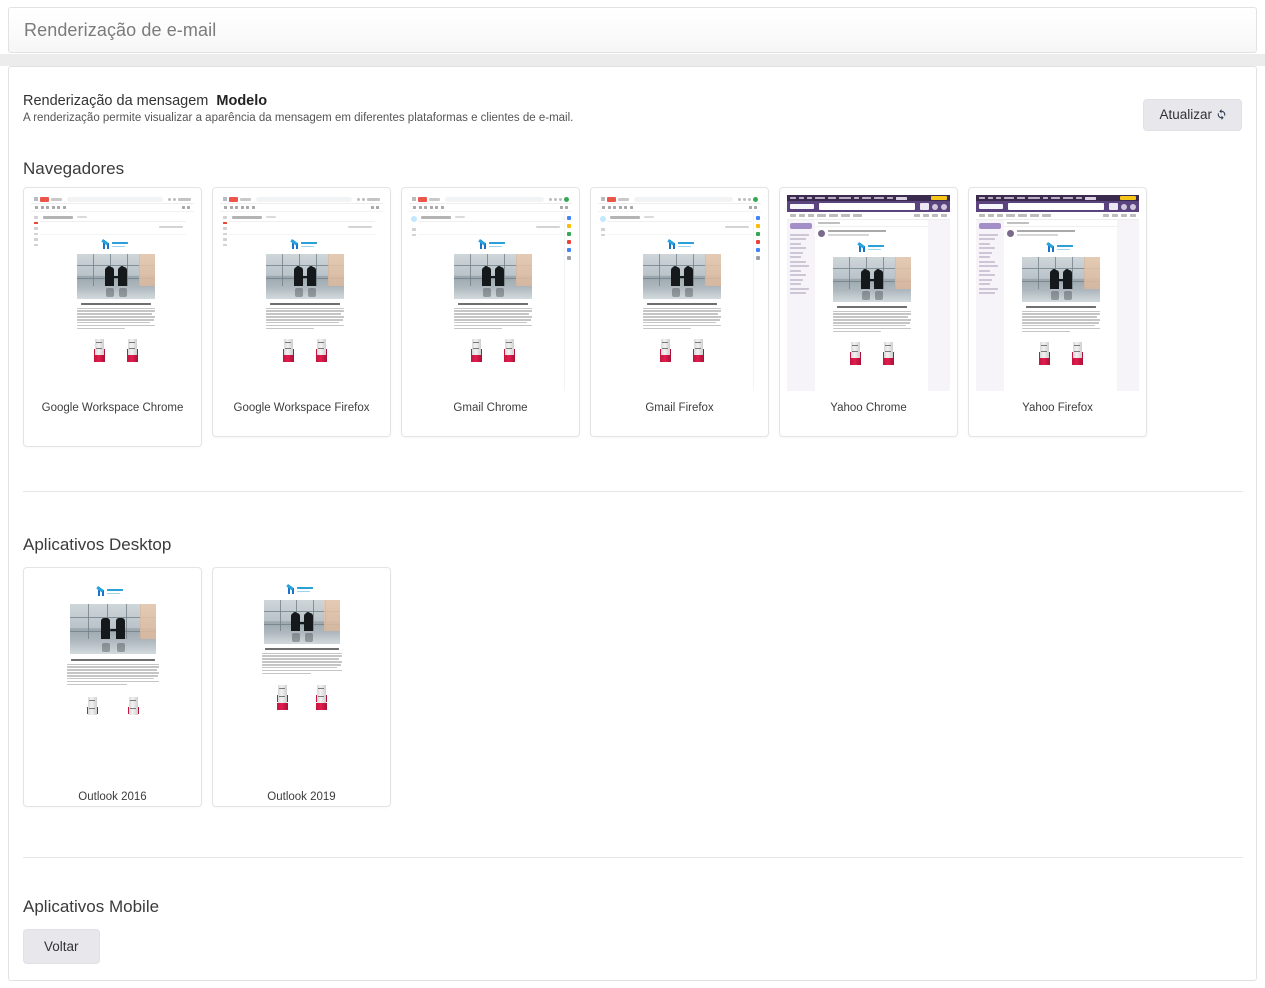 The image size is (1265, 988). I want to click on refresh-button-label: Atualizar, so click(1185, 114).